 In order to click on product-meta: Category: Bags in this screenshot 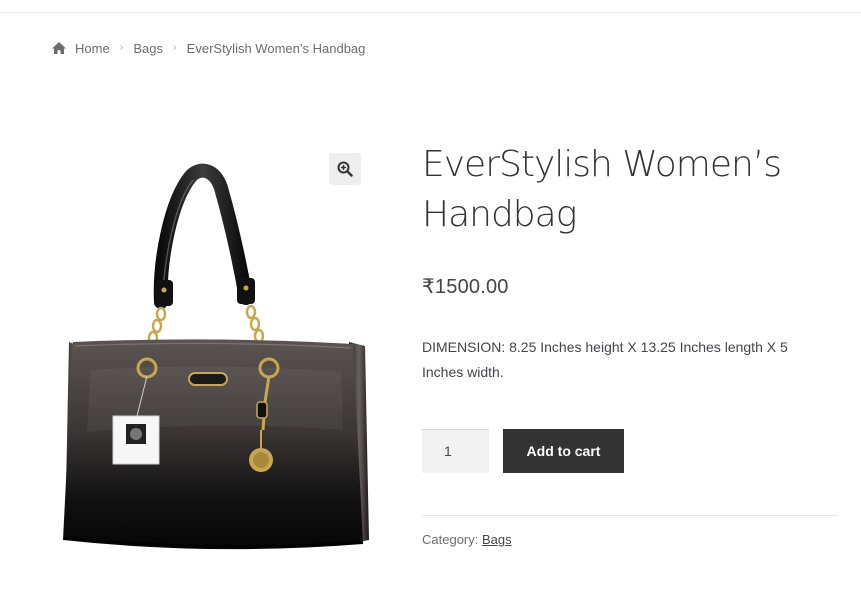, I will do `click(467, 539)`.